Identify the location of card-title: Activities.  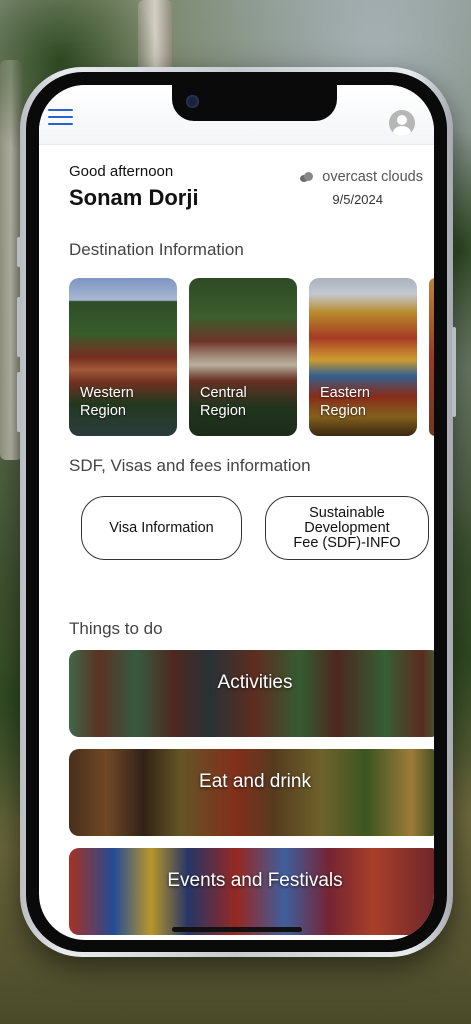
(255, 682).